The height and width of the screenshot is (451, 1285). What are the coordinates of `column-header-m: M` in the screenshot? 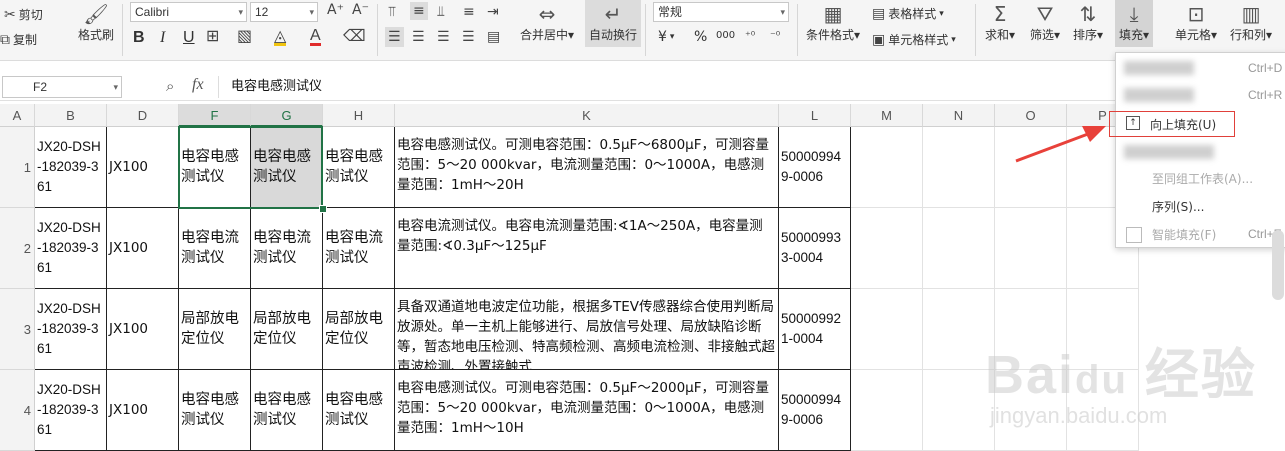 It's located at (887, 115).